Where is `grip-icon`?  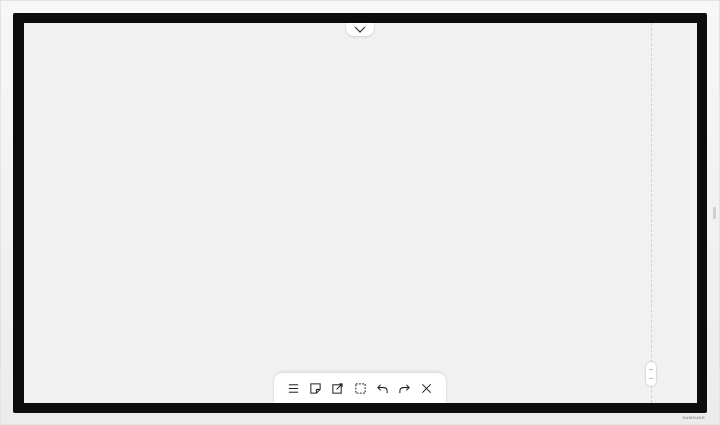
grip-icon is located at coordinates (651, 374).